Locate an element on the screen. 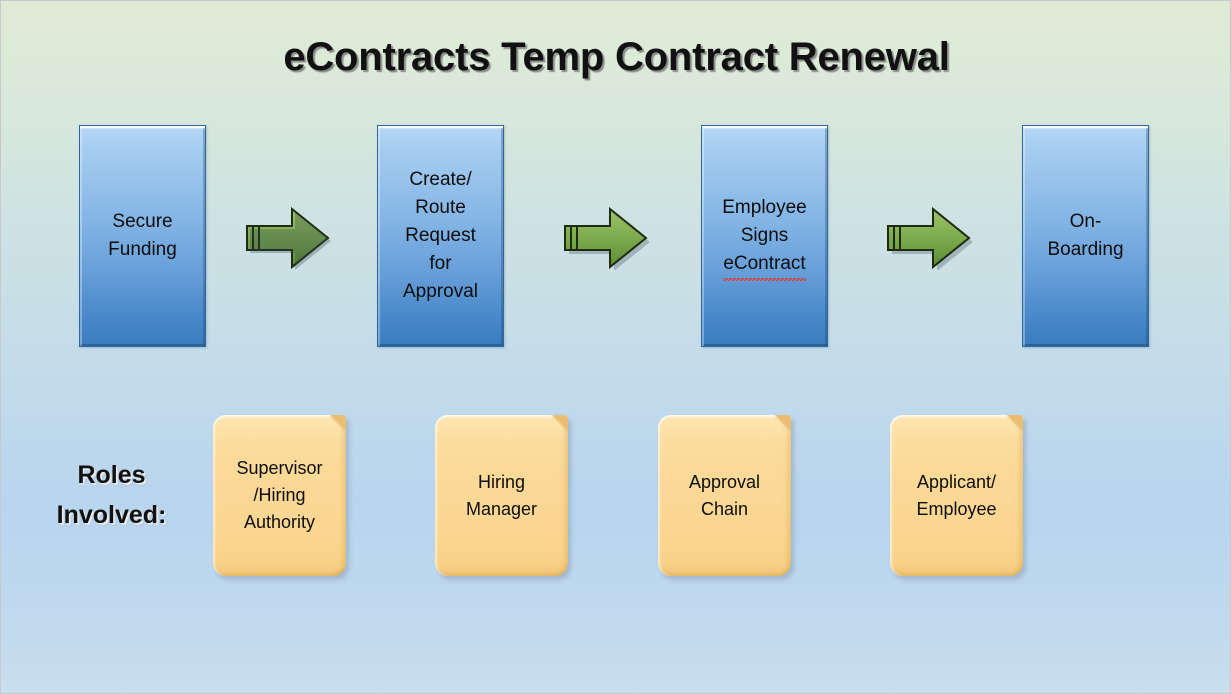 This screenshot has width=1231, height=694. role-label-4: Applicant/ Employee is located at coordinates (956, 495).